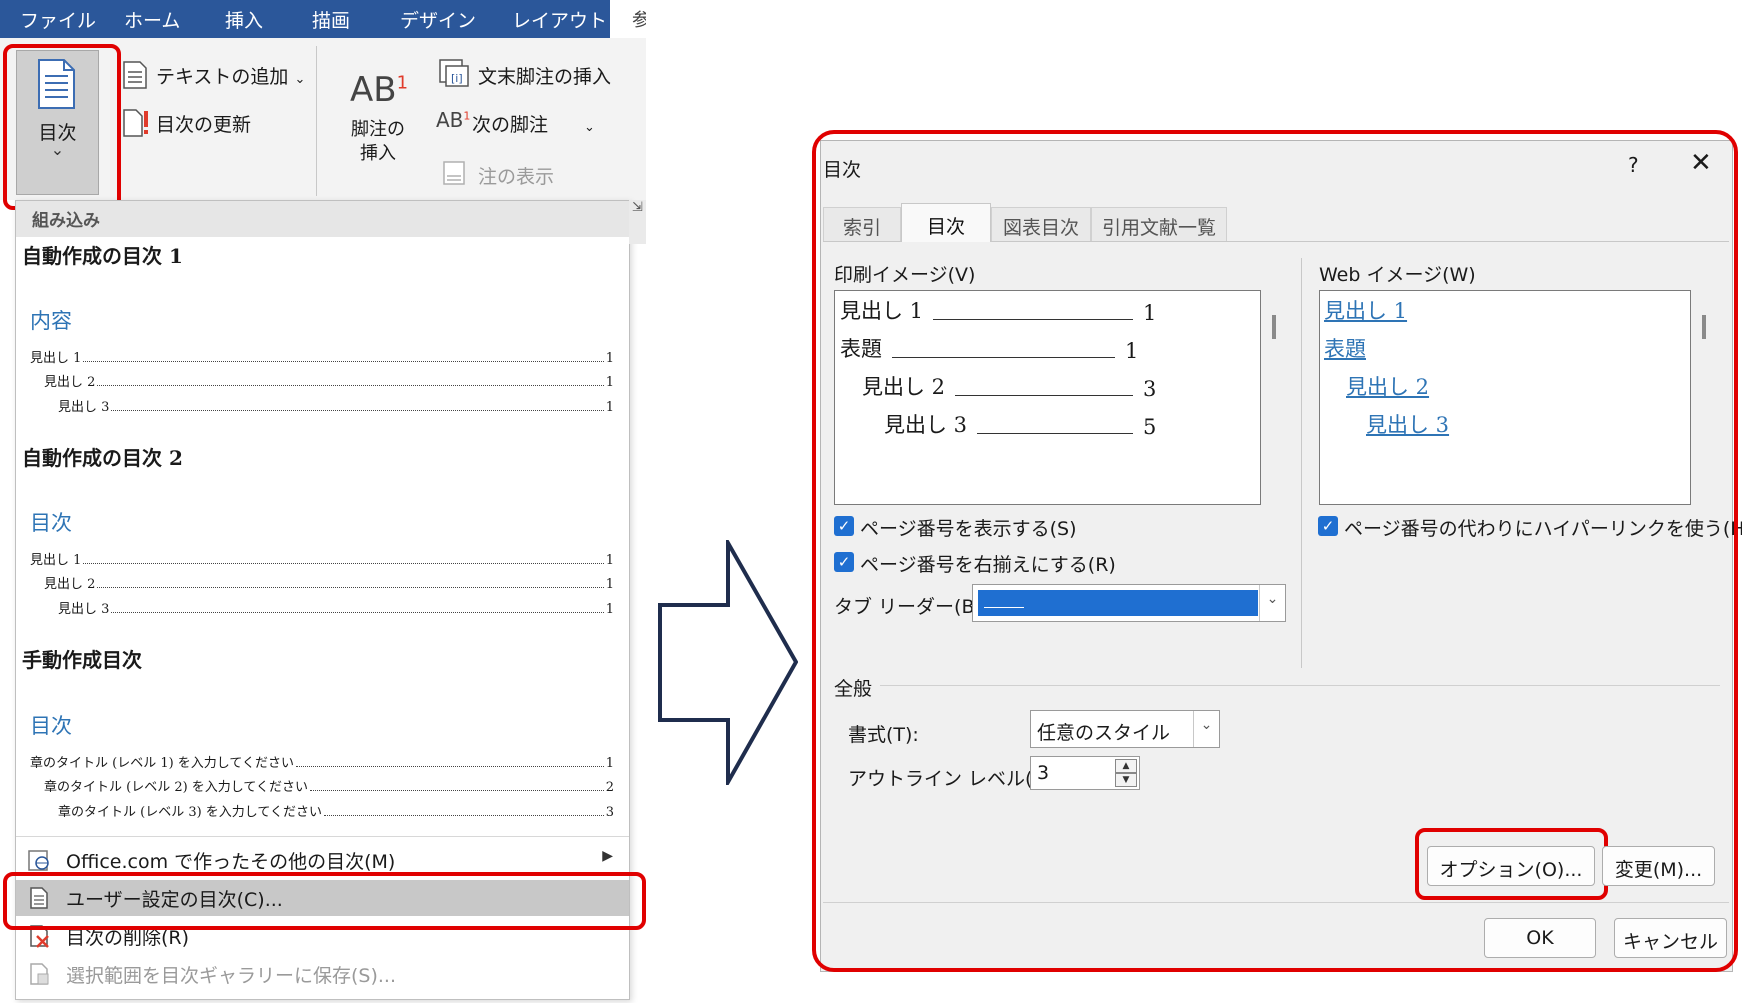 The image size is (1742, 1003). I want to click on add-text-button: テキストの追加 ⌄, so click(230, 75).